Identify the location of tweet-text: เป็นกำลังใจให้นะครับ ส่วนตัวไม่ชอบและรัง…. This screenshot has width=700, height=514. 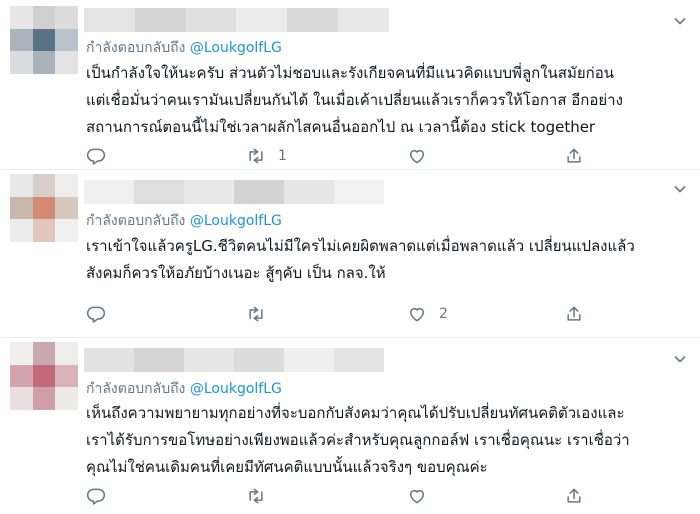
(383, 100).